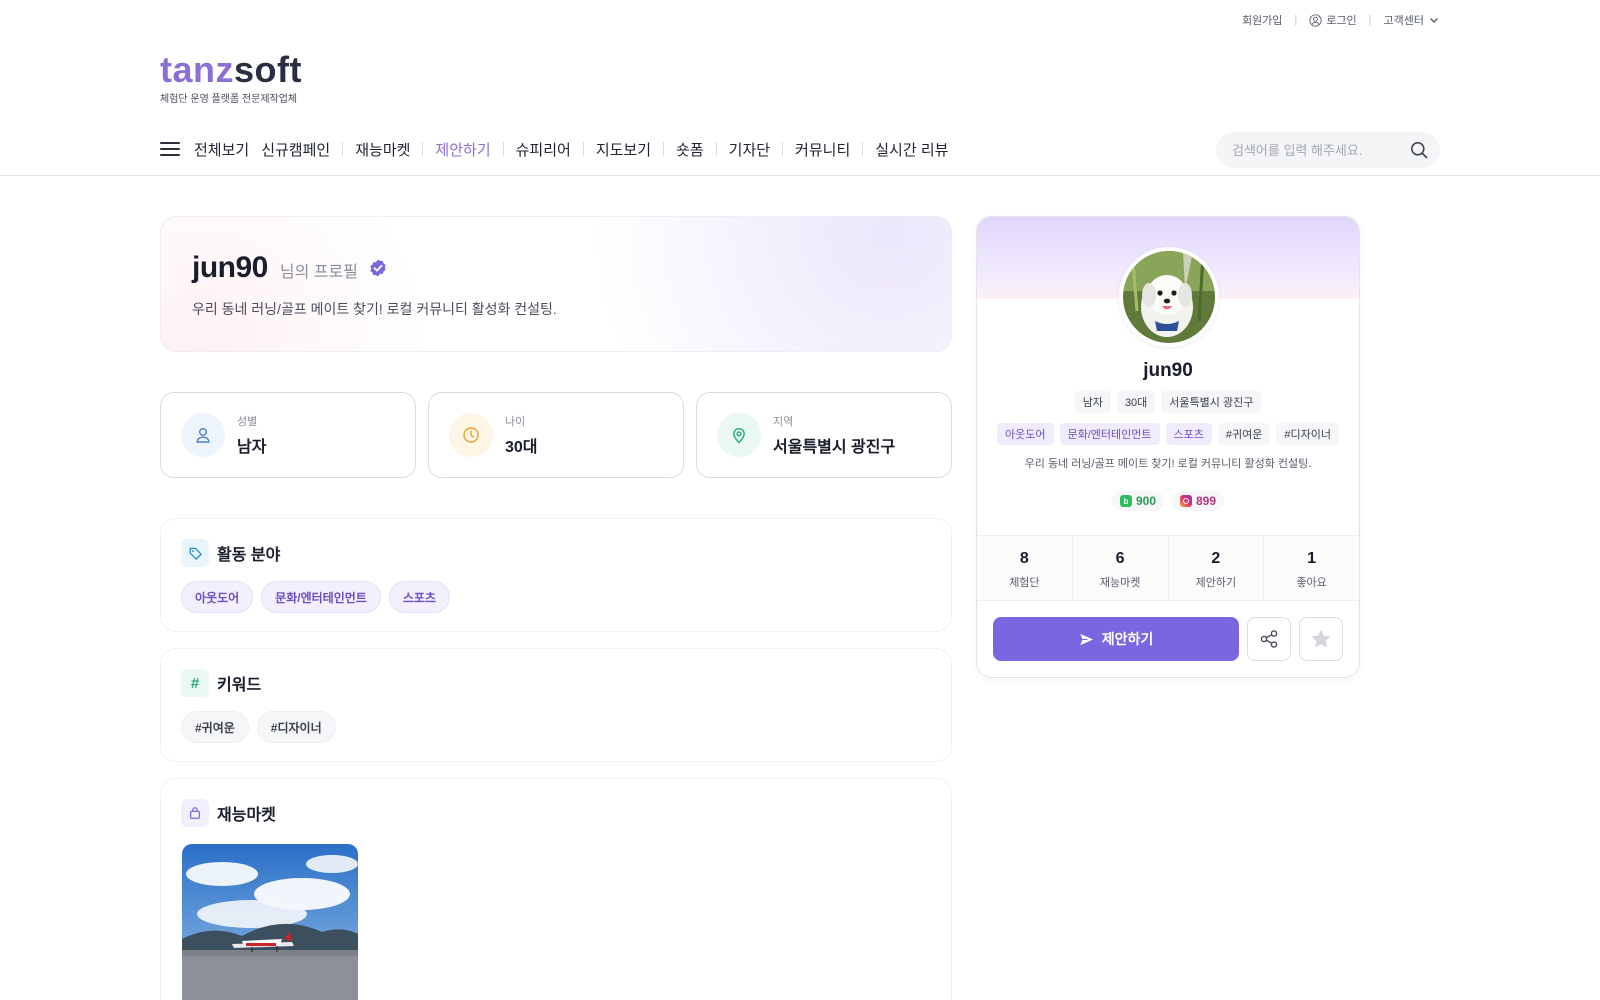 The image size is (1600, 1000). What do you see at coordinates (556, 575) in the screenshot?
I see `activity-fields-section: 활동 분야 아웃도어 문화/엔터테인먼트 스포츠` at bounding box center [556, 575].